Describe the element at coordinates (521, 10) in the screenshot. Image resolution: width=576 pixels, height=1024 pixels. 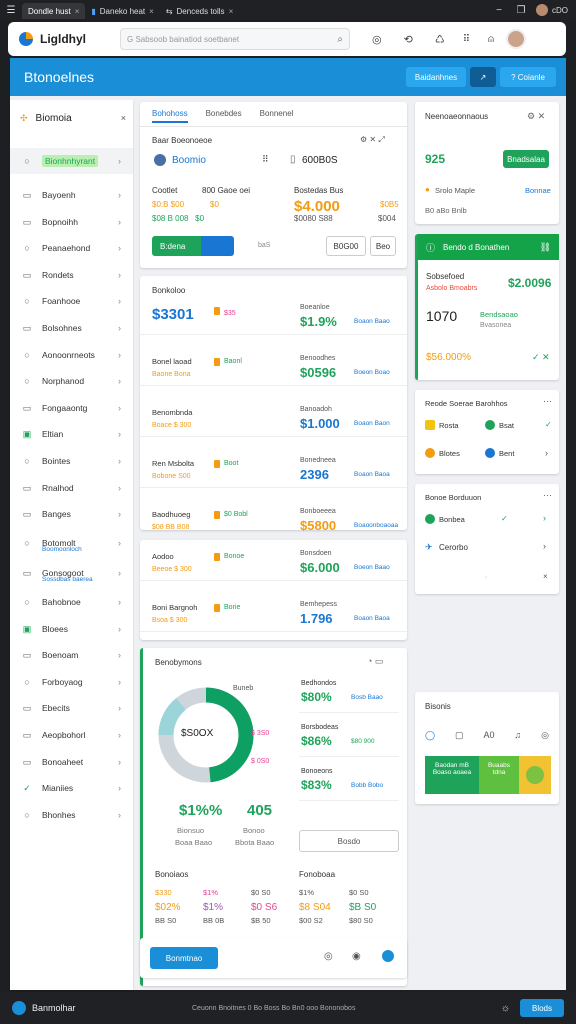
I see `restore-icon: ❐` at that location.